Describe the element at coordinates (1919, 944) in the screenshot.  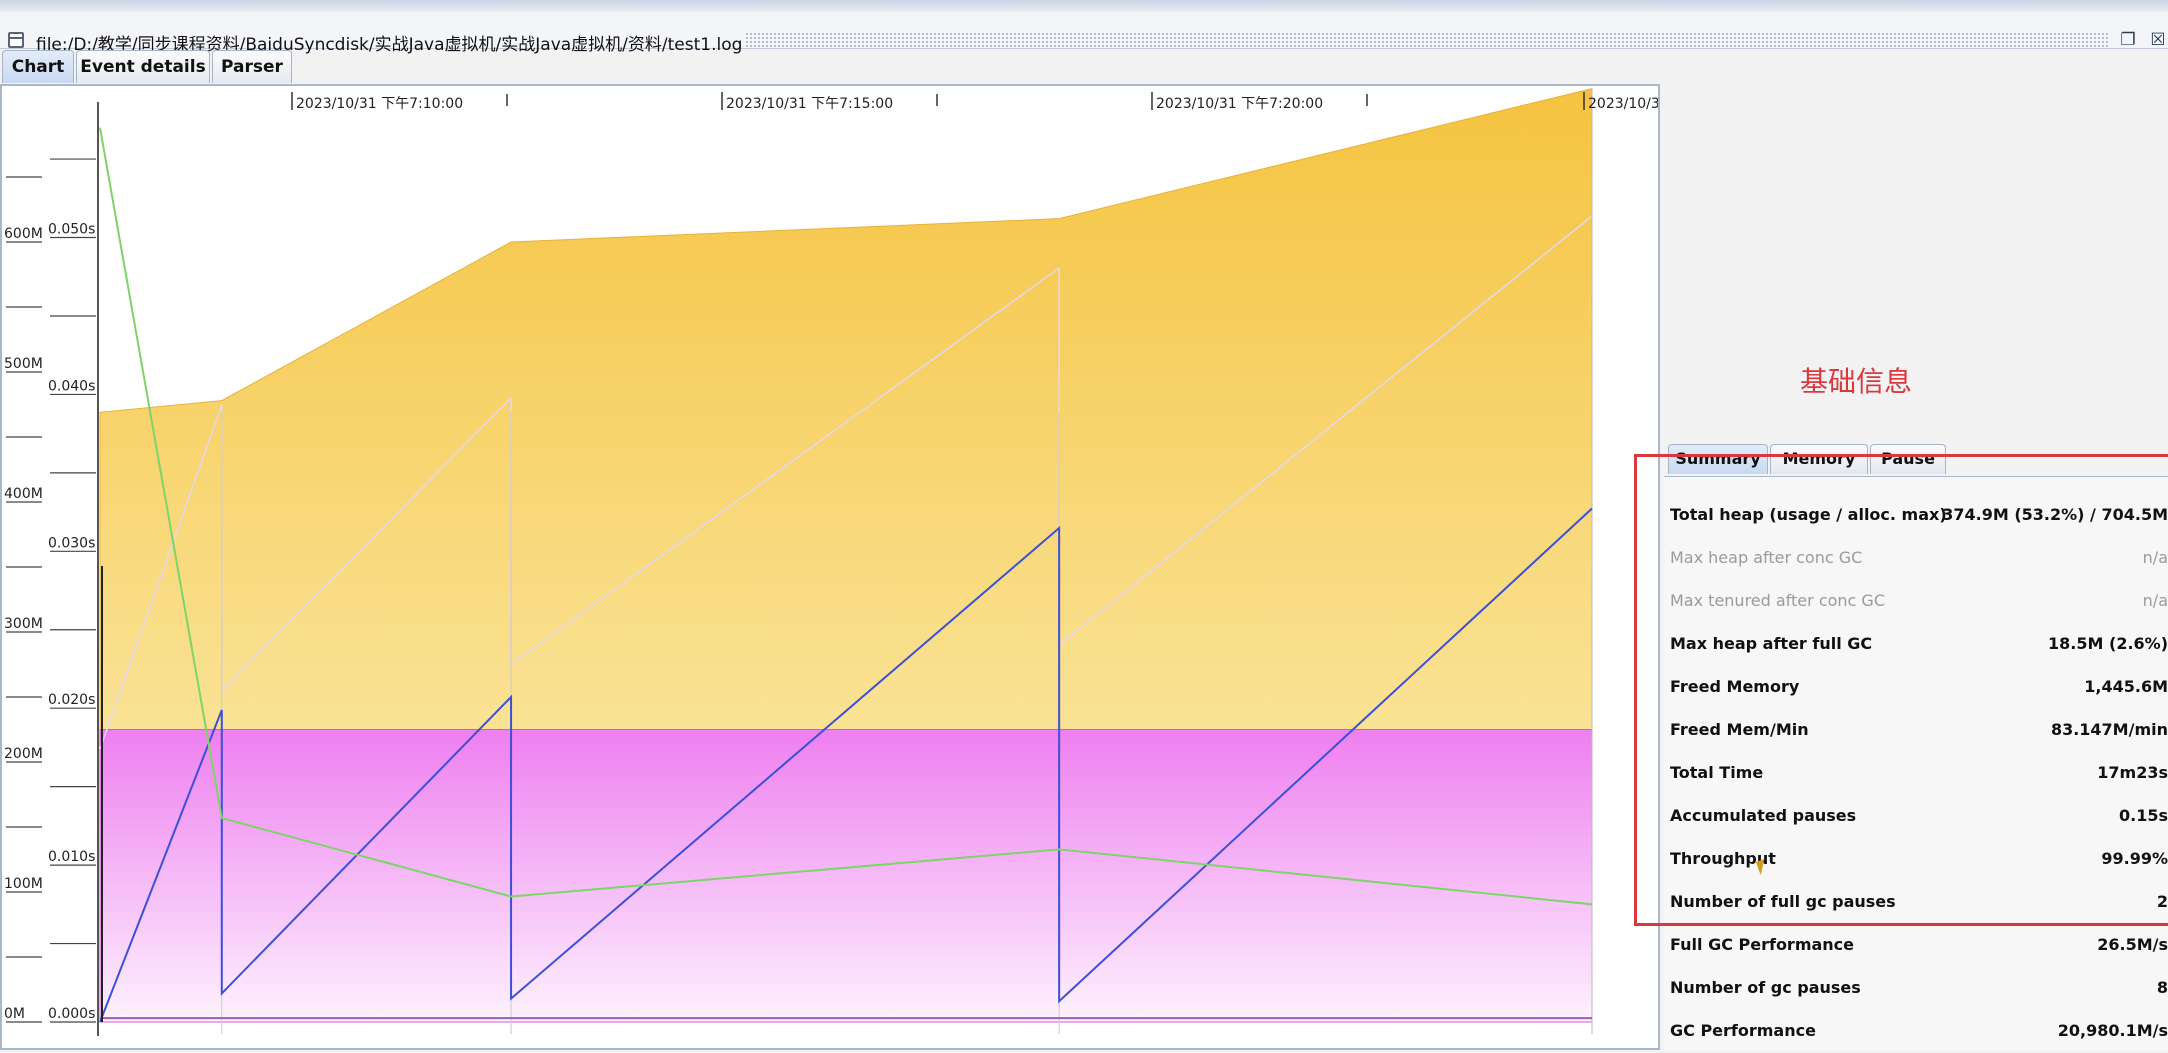
I see `stat-row-full-gc-performance: Full GC Performance 26.5M/s` at that location.